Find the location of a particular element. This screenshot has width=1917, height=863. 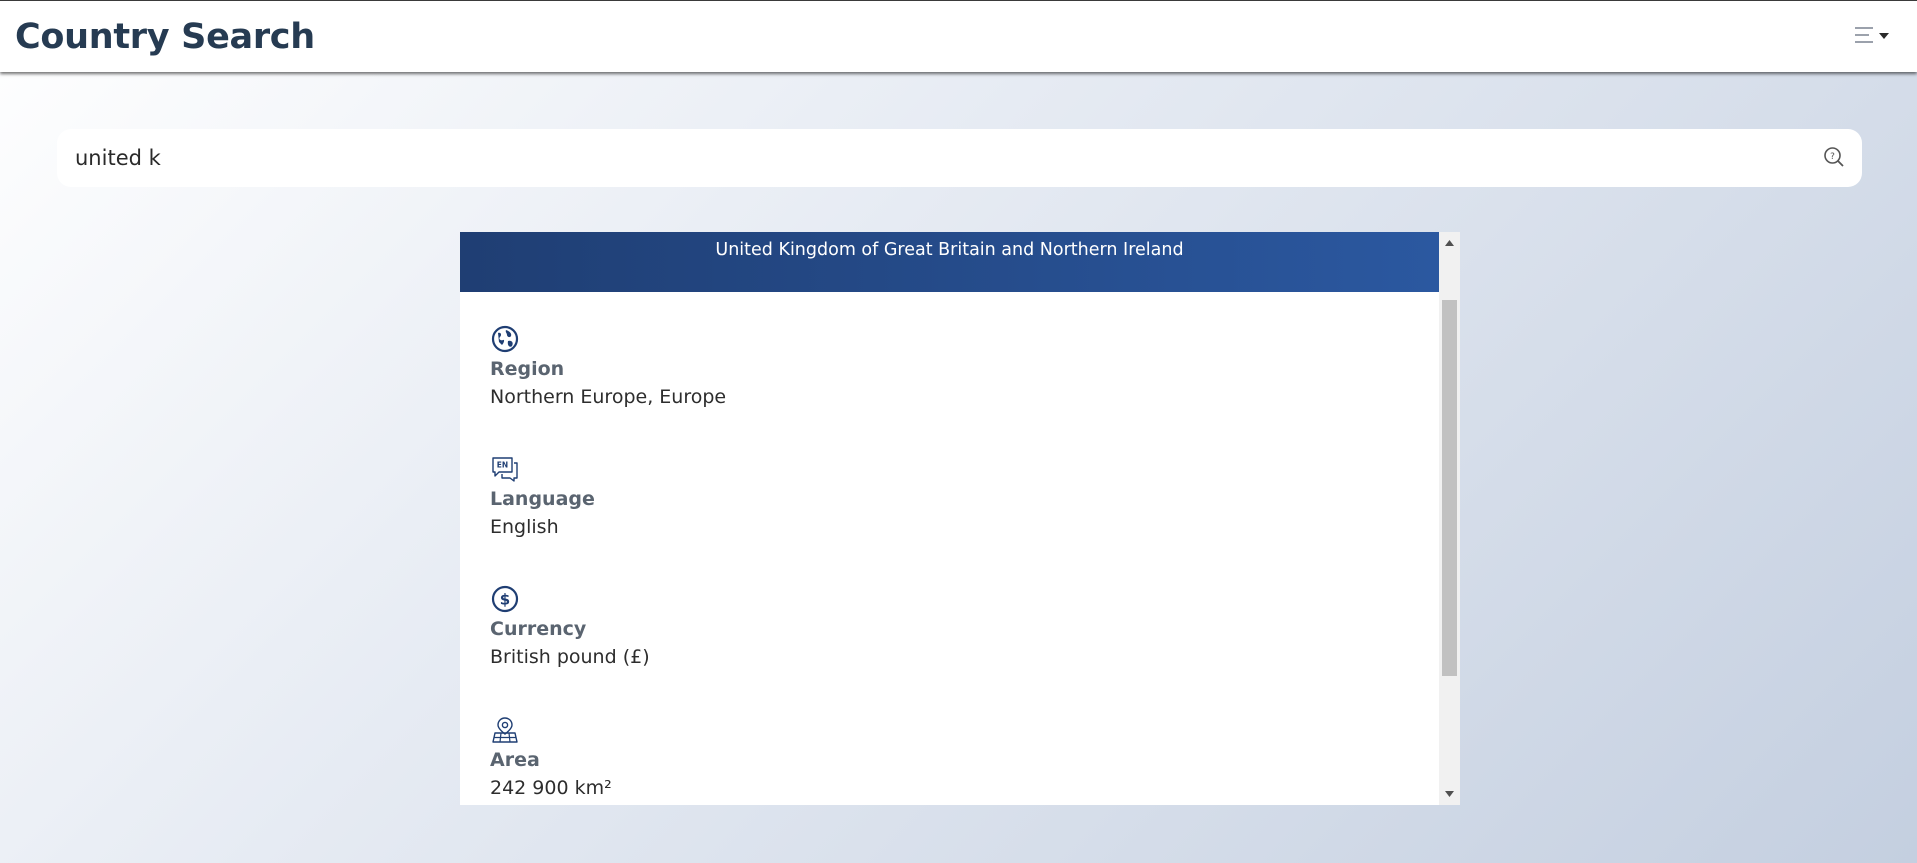

region-label: Region is located at coordinates (527, 369).